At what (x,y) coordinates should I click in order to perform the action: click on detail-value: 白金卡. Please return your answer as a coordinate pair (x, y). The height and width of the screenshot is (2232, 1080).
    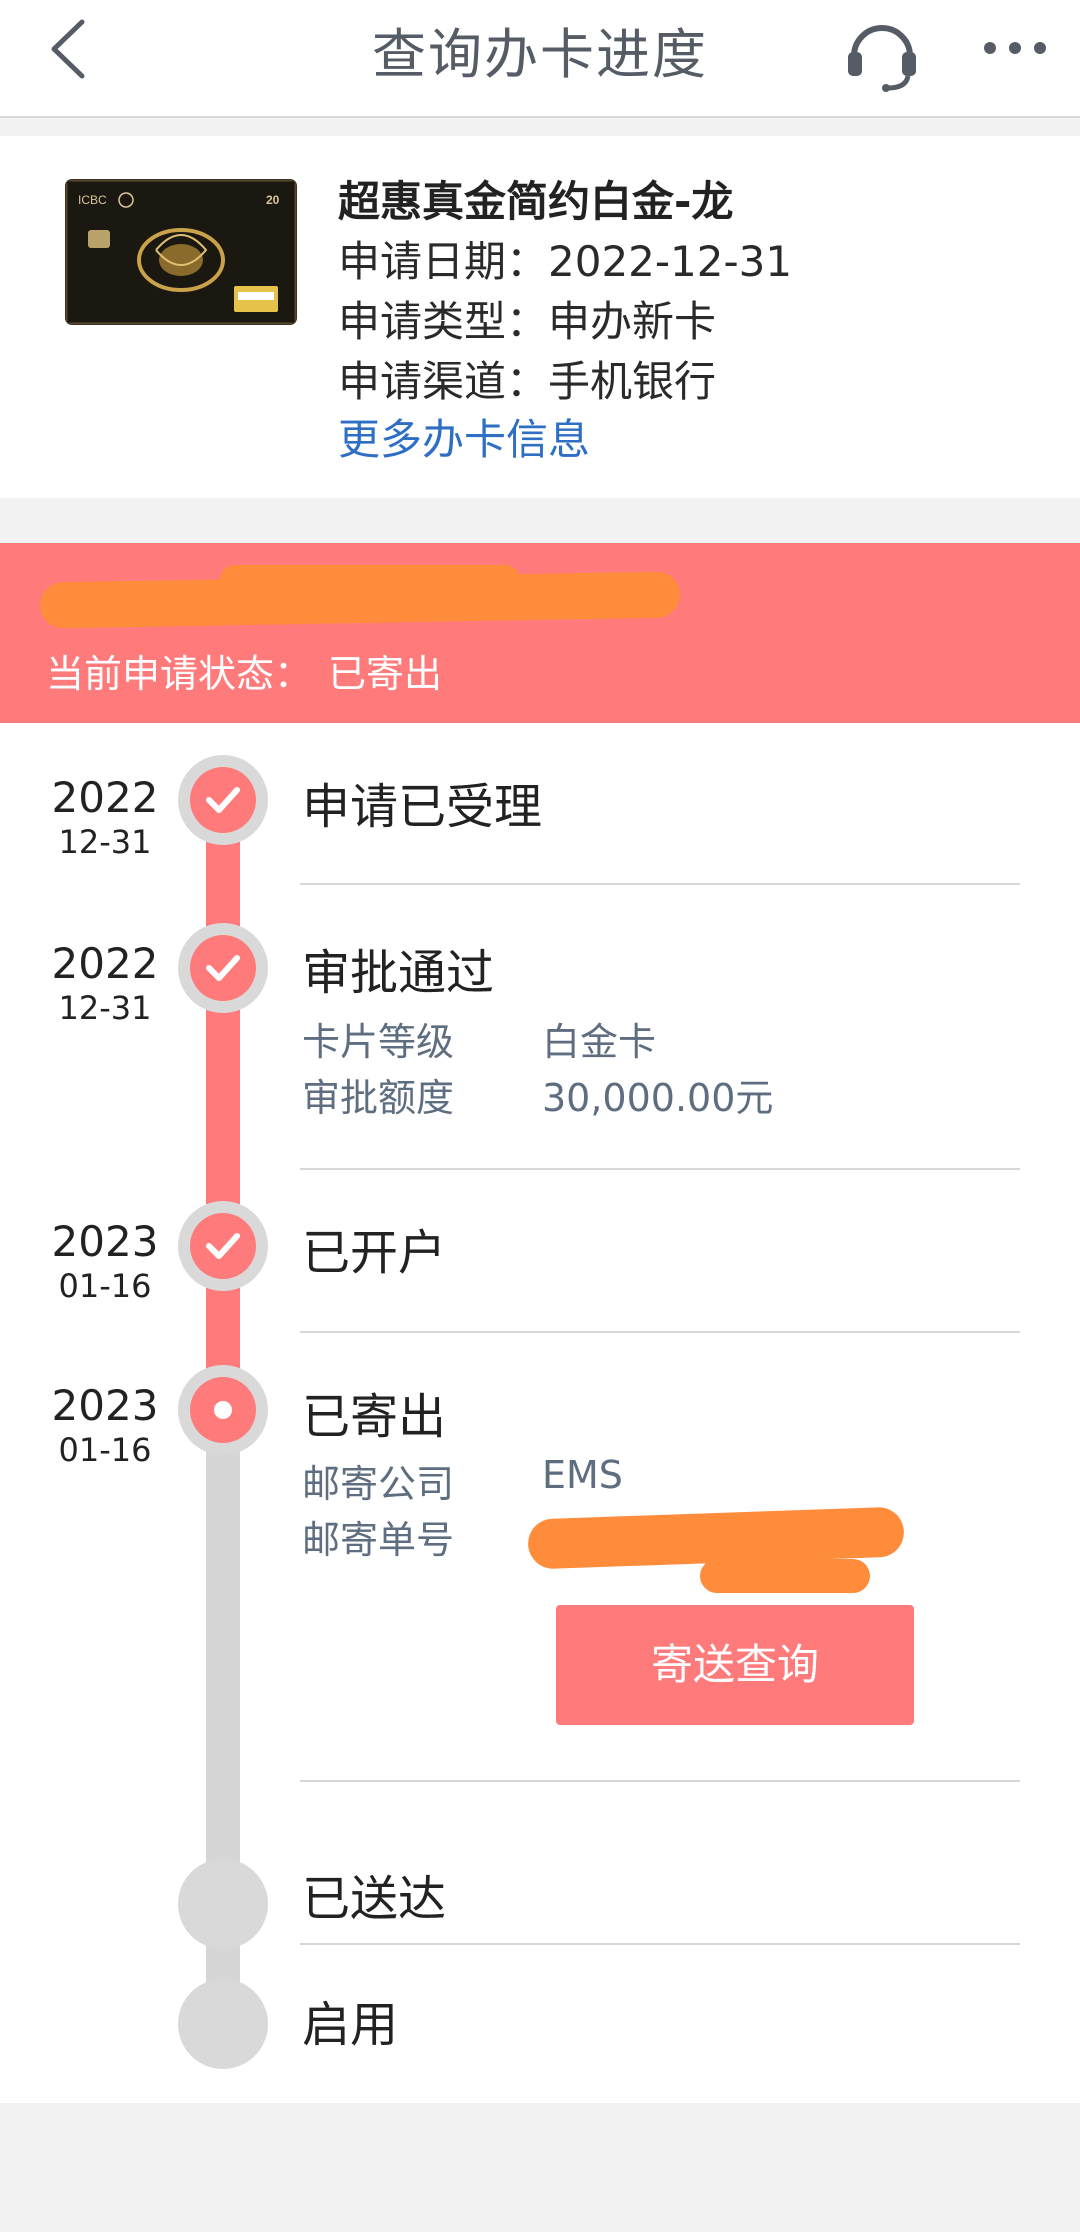
    Looking at the image, I should click on (599, 1042).